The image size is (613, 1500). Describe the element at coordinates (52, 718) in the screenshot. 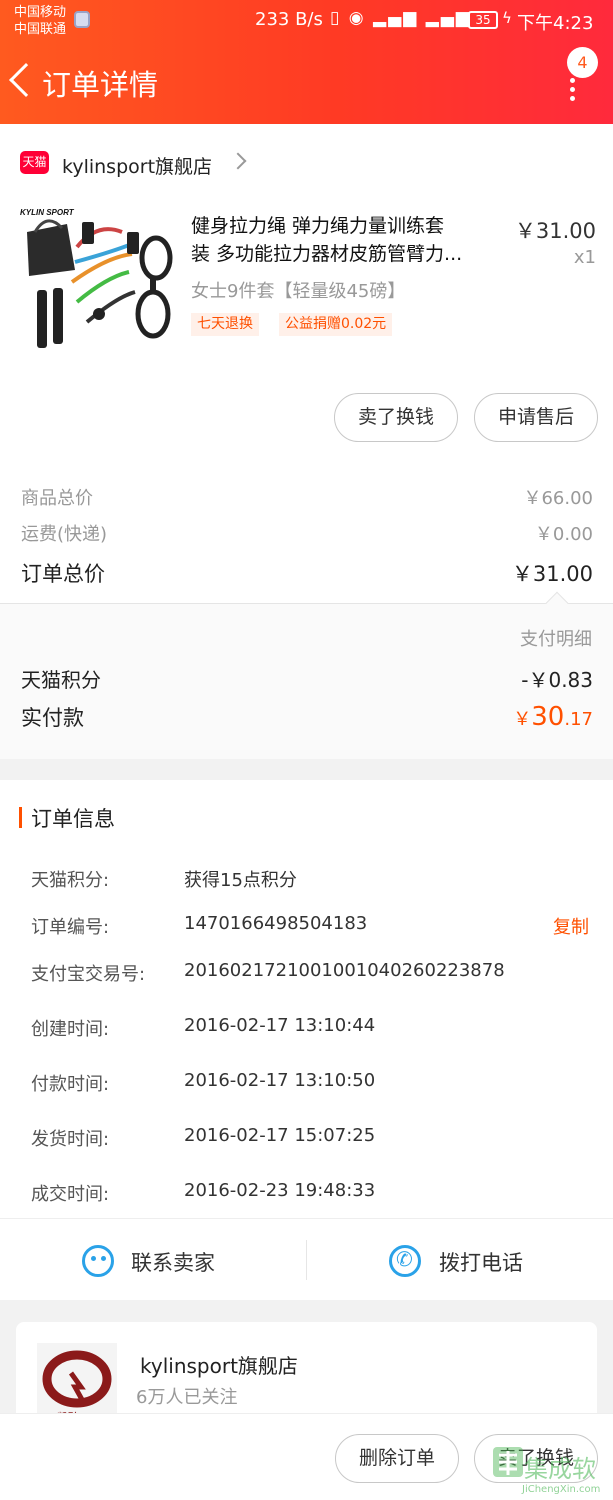

I see `paid-label: 实付款` at that location.